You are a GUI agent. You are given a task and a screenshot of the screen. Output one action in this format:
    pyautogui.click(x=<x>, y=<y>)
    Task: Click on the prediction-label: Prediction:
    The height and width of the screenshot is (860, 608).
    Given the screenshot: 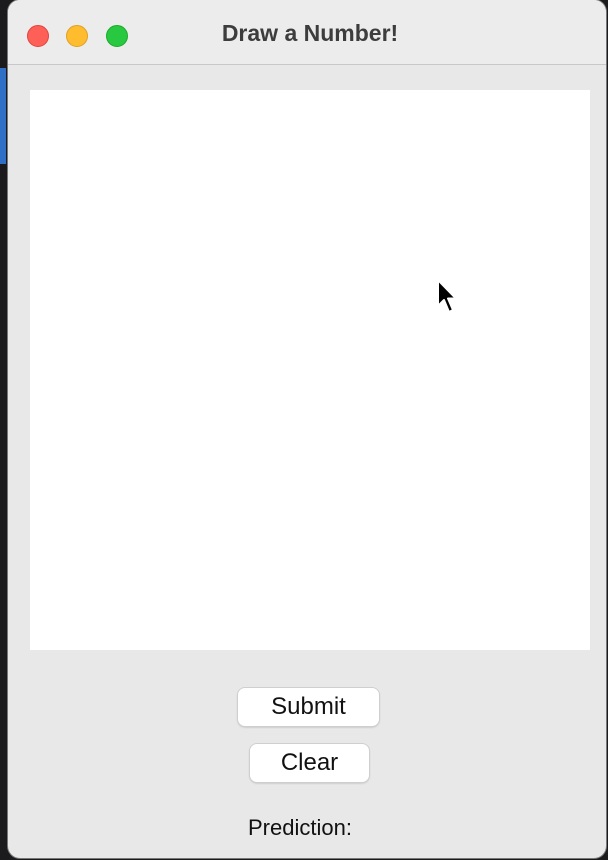 What is the action you would take?
    pyautogui.click(x=300, y=827)
    